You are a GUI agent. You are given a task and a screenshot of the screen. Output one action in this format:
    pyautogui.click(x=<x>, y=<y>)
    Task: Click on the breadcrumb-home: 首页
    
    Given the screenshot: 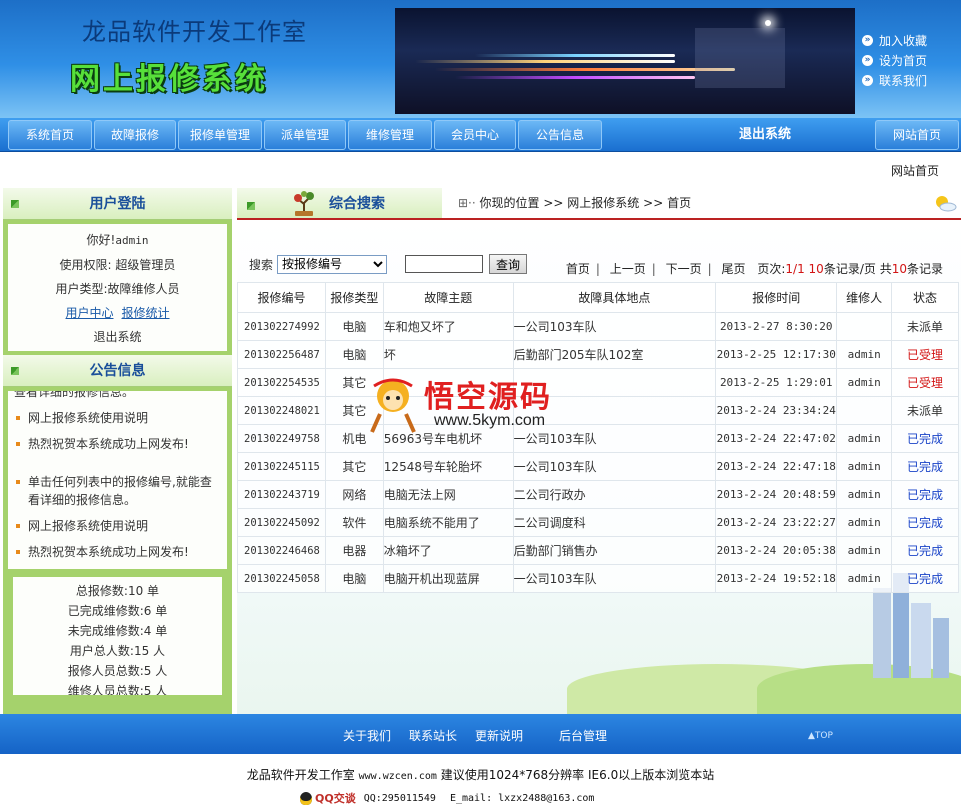 What is the action you would take?
    pyautogui.click(x=679, y=203)
    